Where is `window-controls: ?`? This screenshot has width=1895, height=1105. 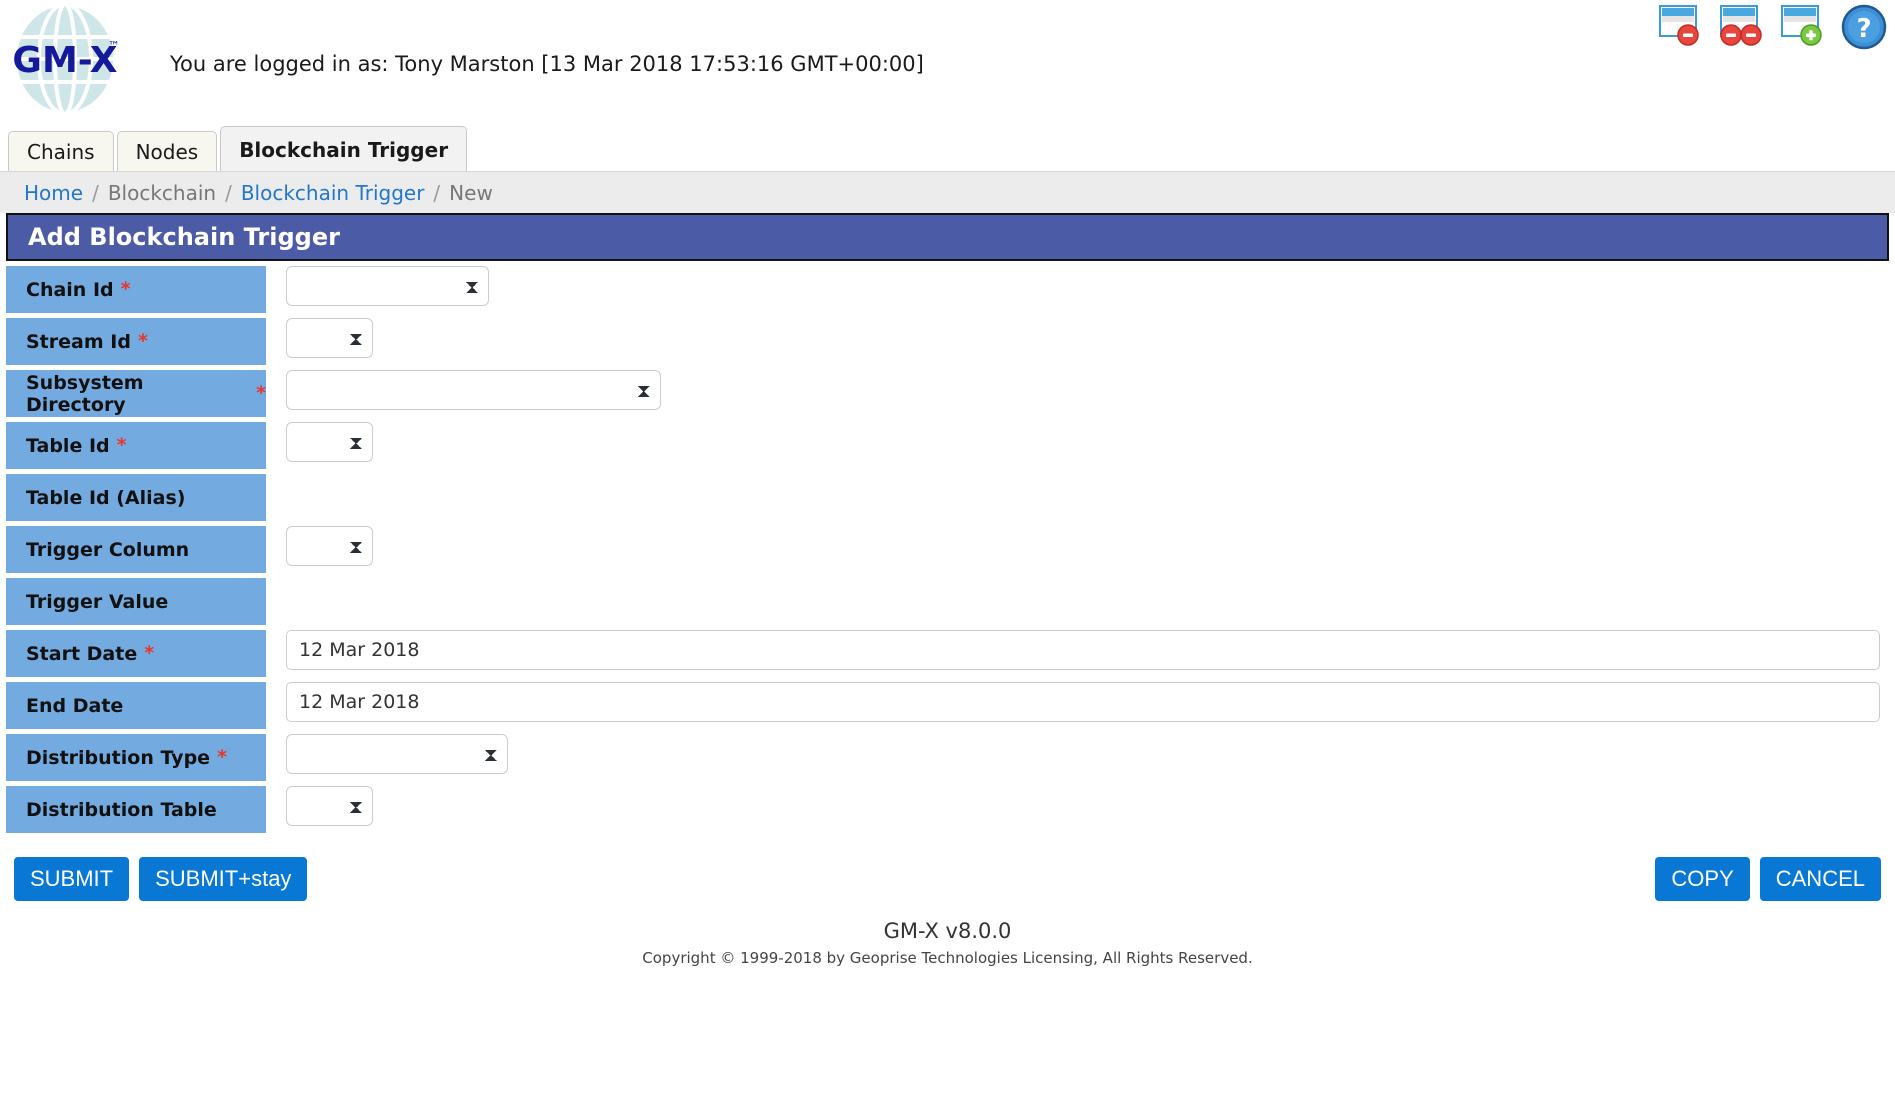
window-controls: ? is located at coordinates (1772, 27).